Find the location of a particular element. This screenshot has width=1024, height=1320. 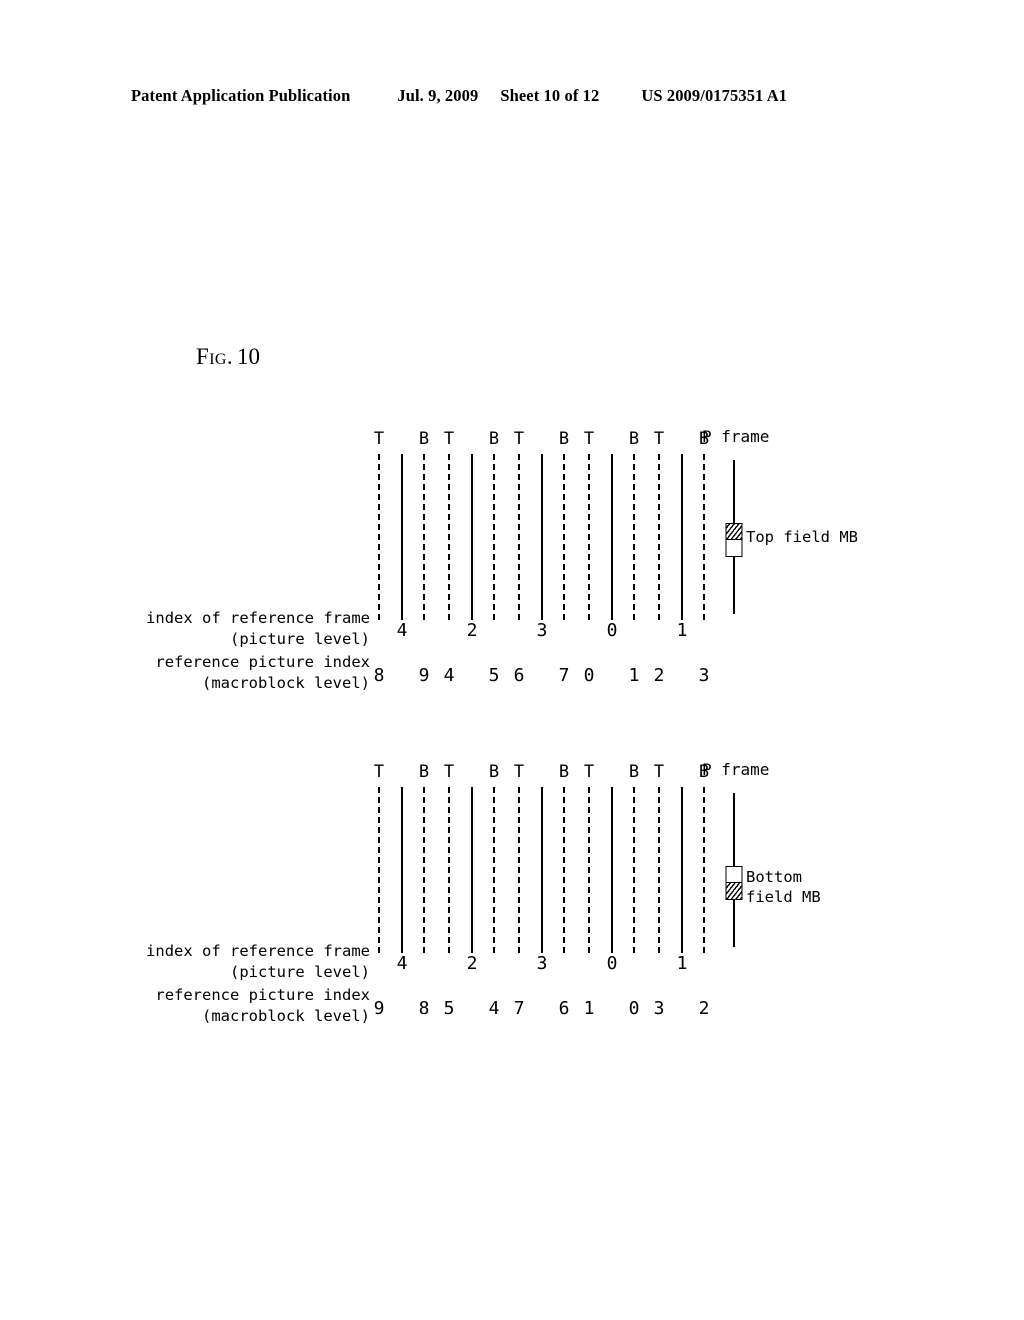

macroblock-index-top: 4 is located at coordinates (449, 675).